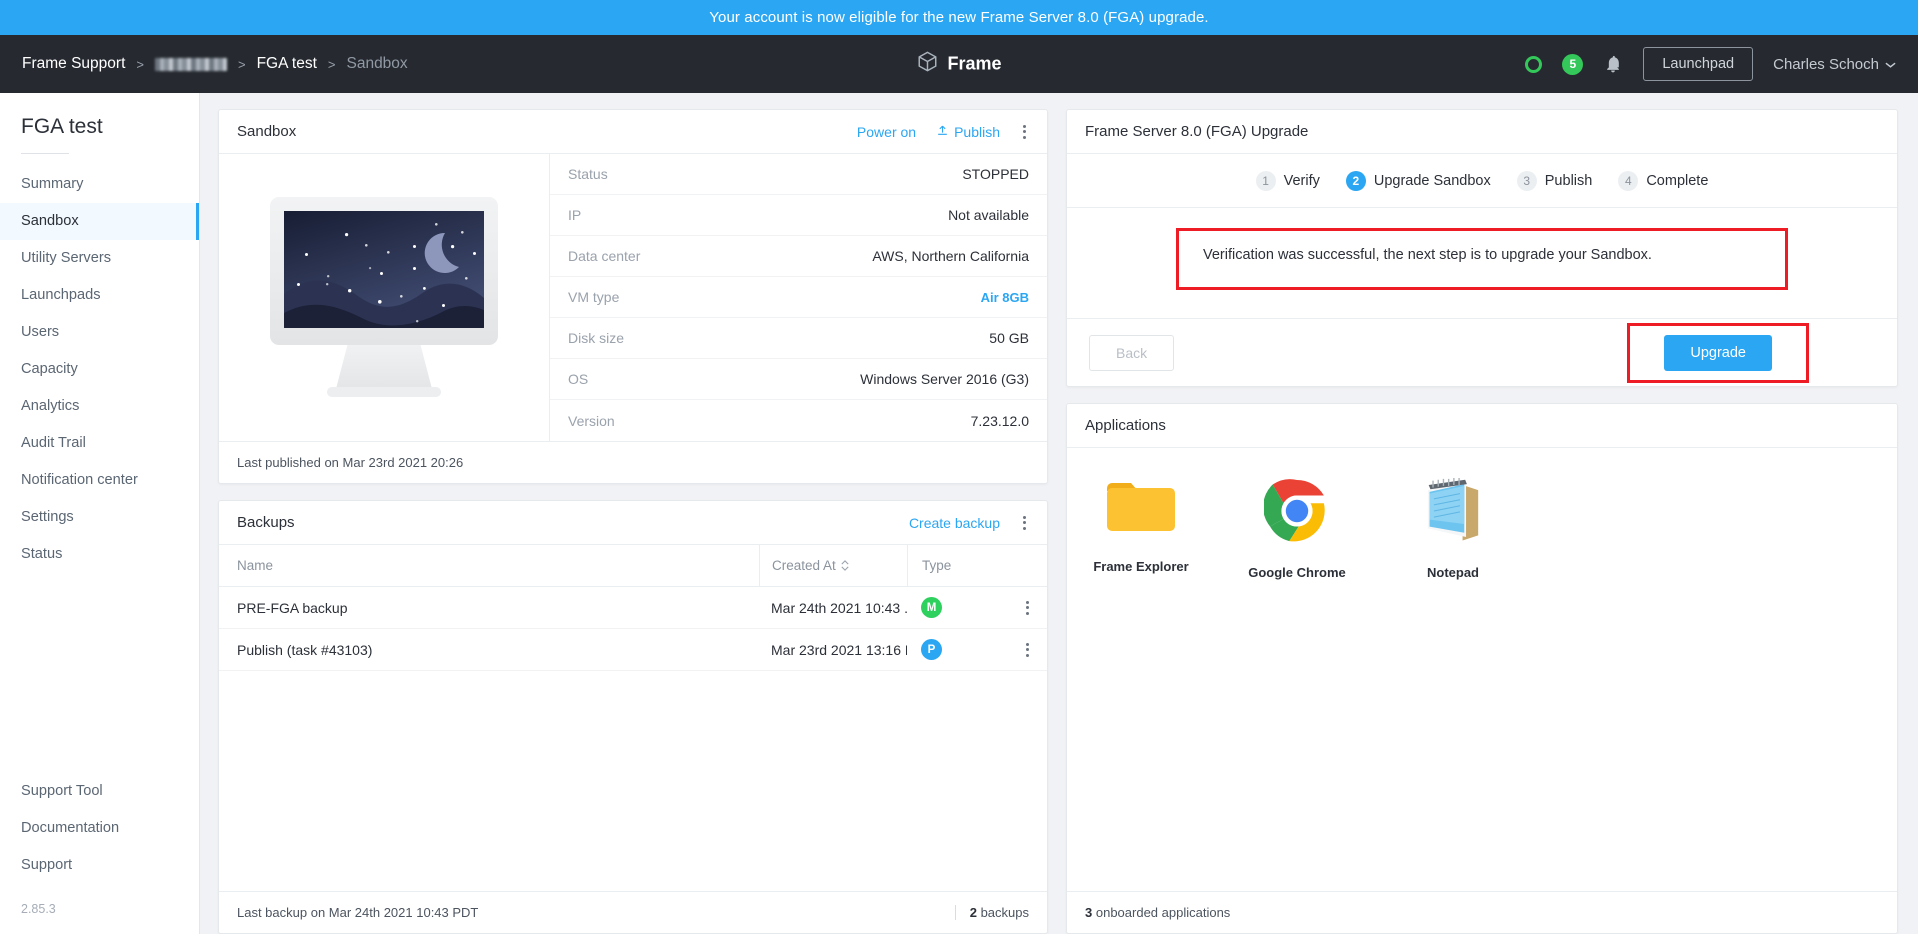 This screenshot has width=1918, height=934. What do you see at coordinates (99, 791) in the screenshot?
I see `sidebar-item-support-tool: Support Tool` at bounding box center [99, 791].